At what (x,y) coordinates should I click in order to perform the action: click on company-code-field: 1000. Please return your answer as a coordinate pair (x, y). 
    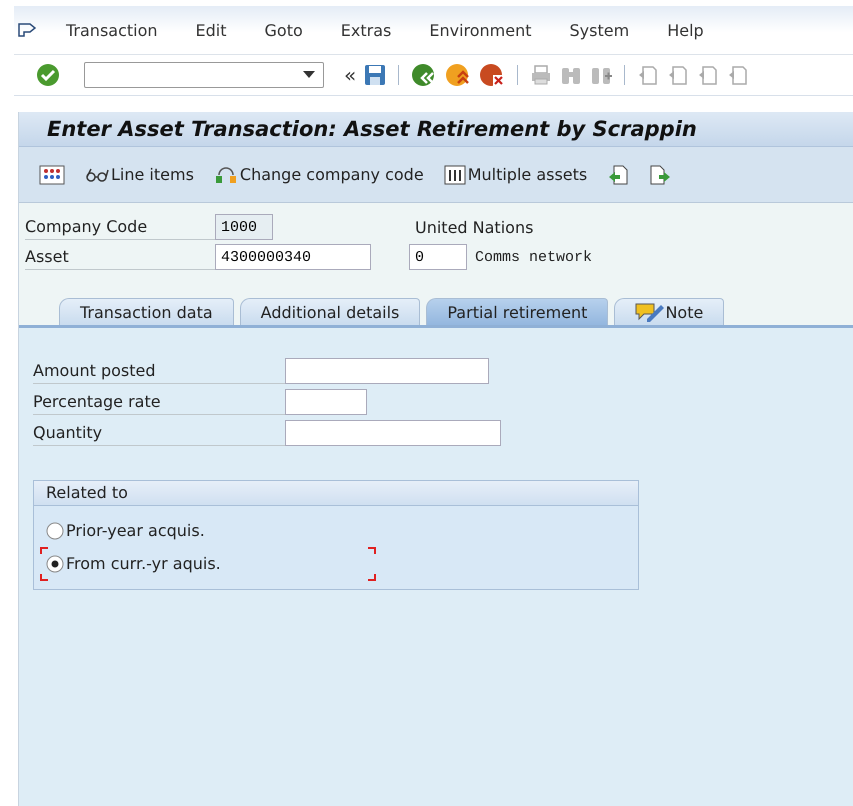
    Looking at the image, I should click on (244, 227).